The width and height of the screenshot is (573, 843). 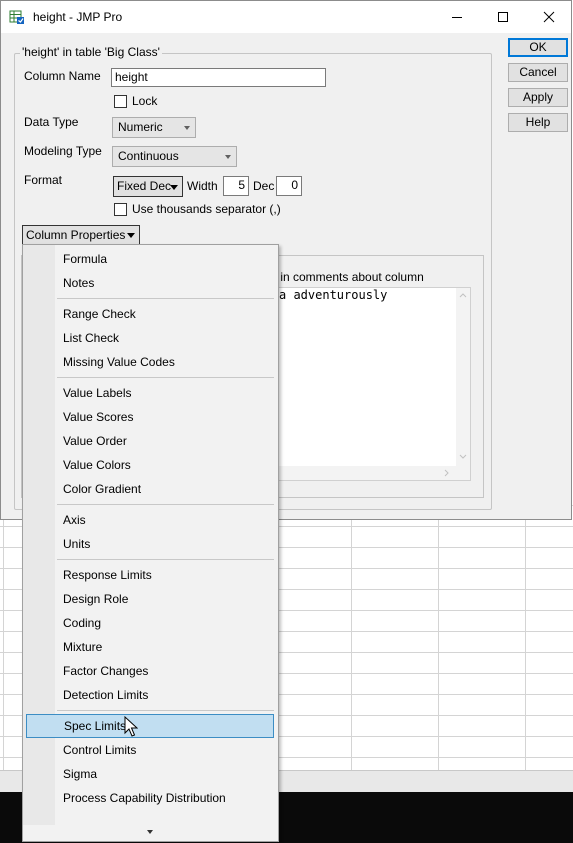 I want to click on column-properties-button: Column Properties, so click(x=81, y=235).